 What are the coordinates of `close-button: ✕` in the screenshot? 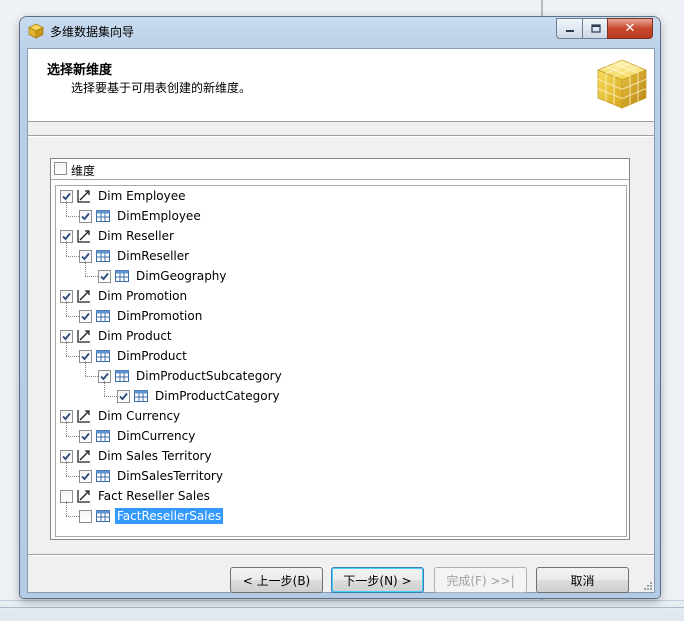 It's located at (630, 28).